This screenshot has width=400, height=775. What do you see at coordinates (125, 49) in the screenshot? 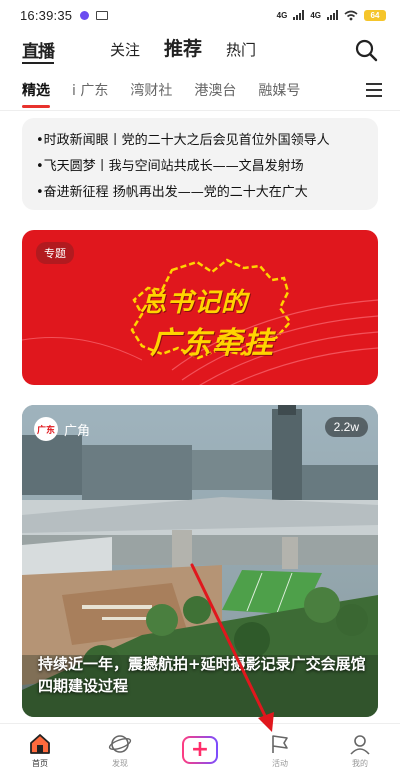
I see `tab-follow: 关注` at bounding box center [125, 49].